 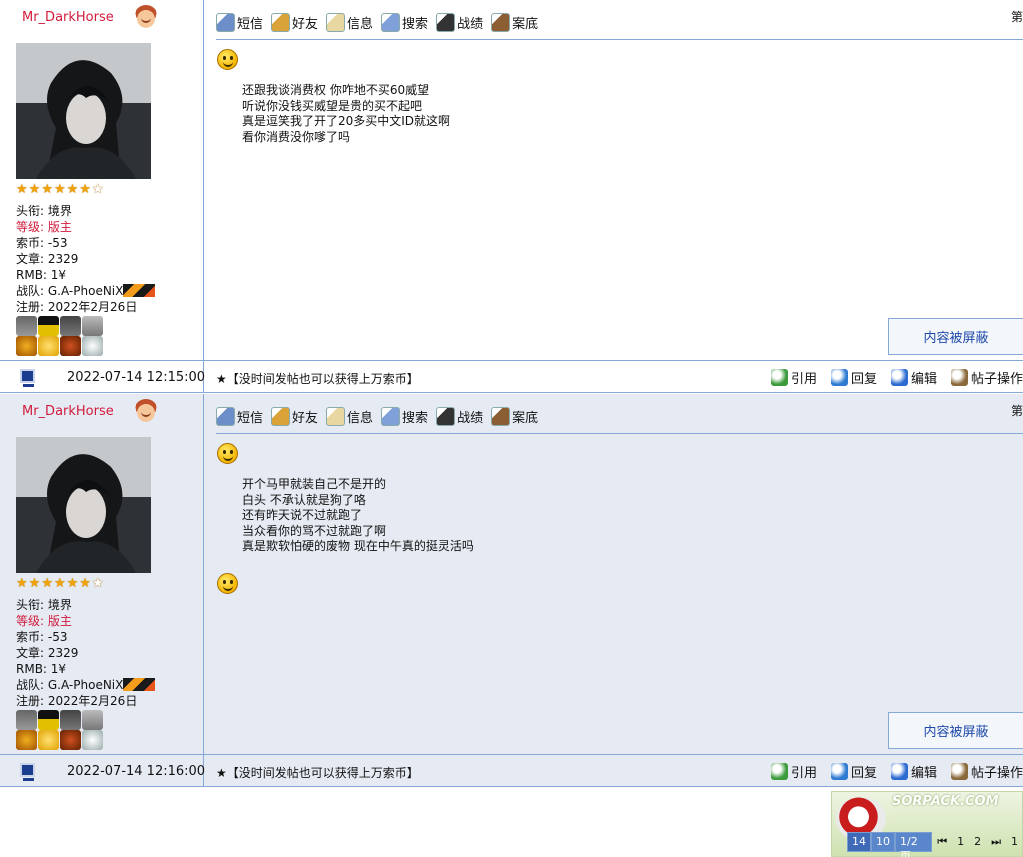 What do you see at coordinates (30, 685) in the screenshot?
I see `team-label: 战队:` at bounding box center [30, 685].